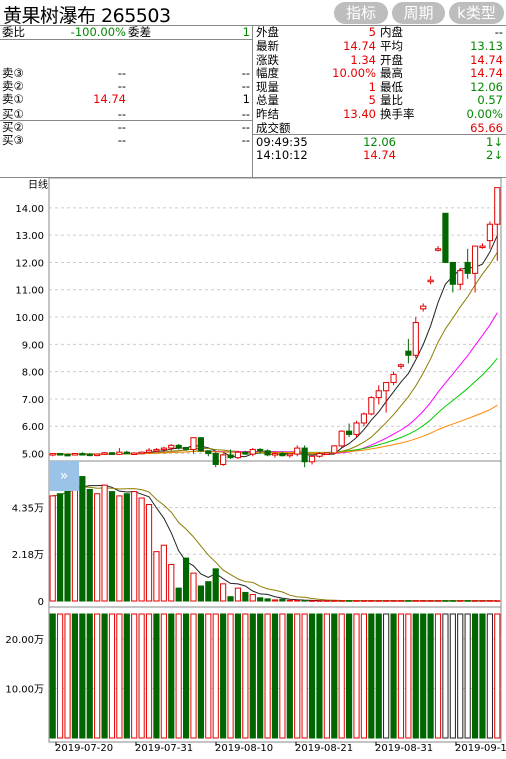 This screenshot has height=759, width=506. I want to click on date-label: 2019-07-20, so click(84, 748).